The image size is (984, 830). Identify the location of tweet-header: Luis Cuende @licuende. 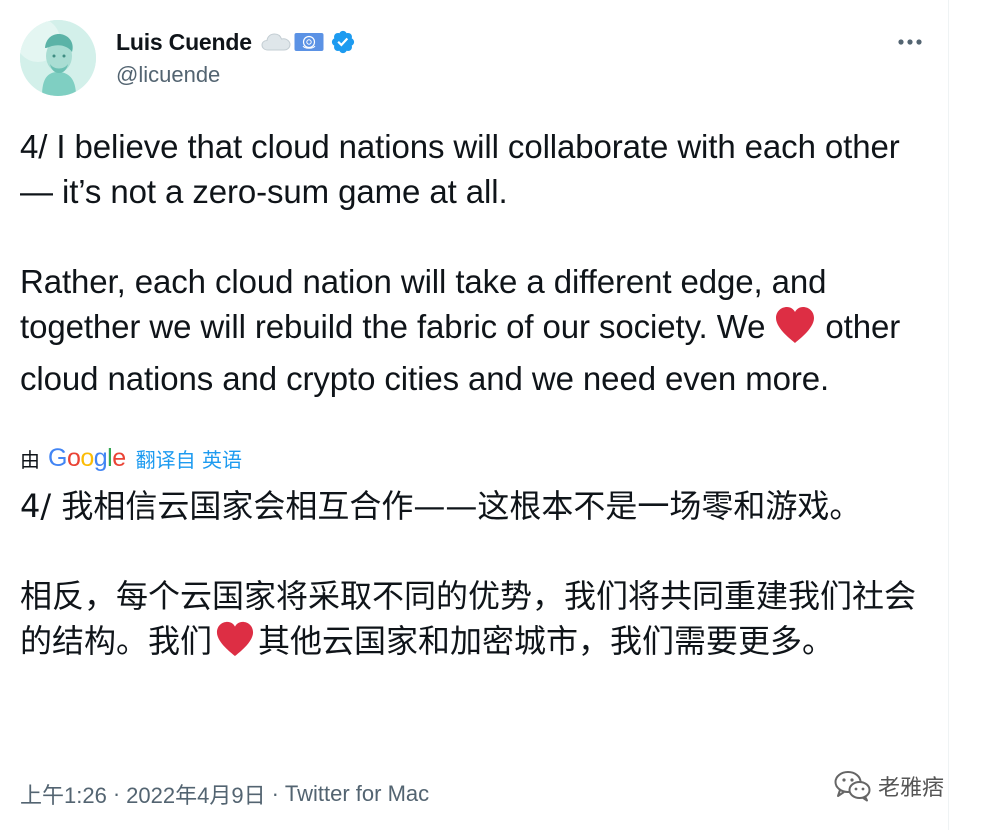
(485, 59).